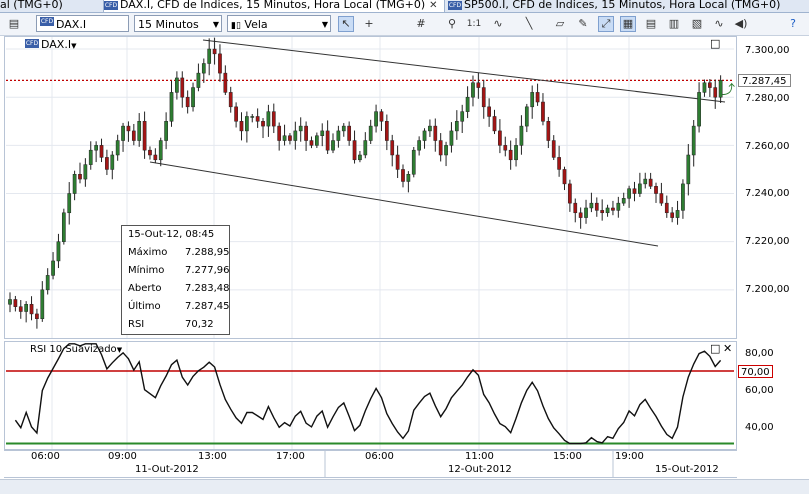  What do you see at coordinates (767, 193) in the screenshot?
I see `price-axis-label: 7.240,00` at bounding box center [767, 193].